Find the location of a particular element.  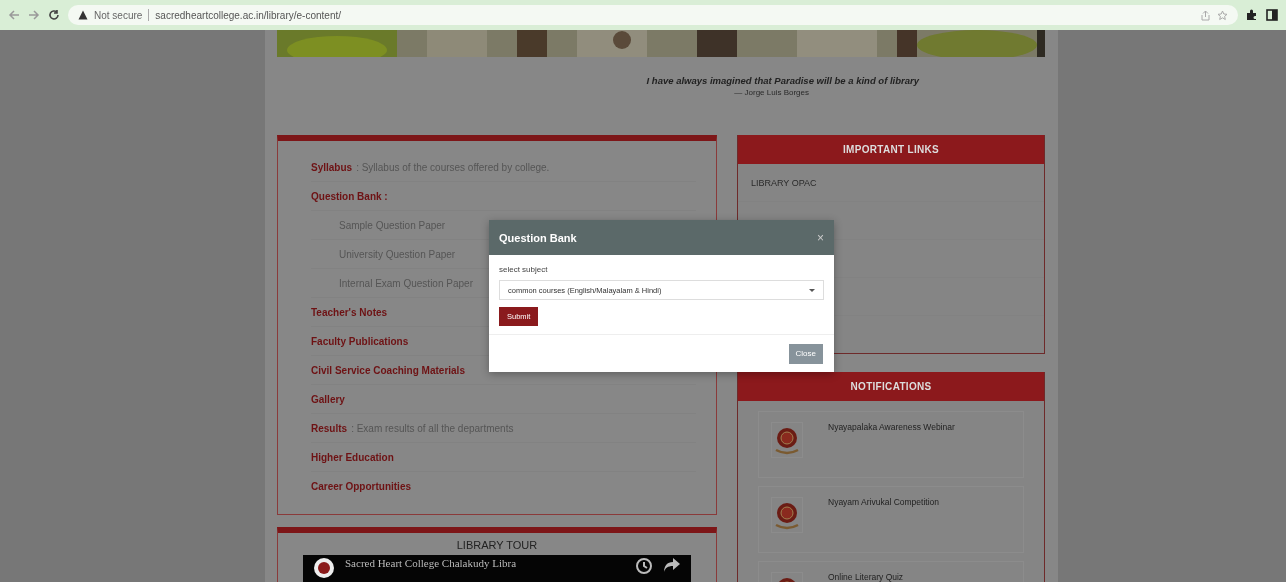

close-button: Close is located at coordinates (805, 353).